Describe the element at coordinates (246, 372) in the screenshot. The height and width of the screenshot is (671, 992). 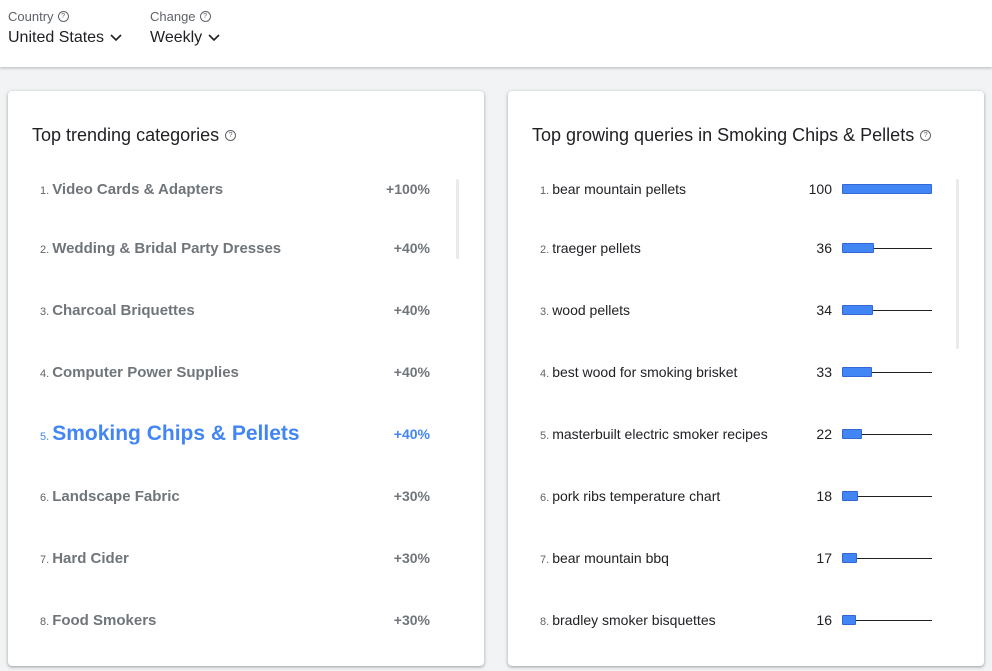
I see `category-row: 4. Computer Power Supplies +40%` at that location.